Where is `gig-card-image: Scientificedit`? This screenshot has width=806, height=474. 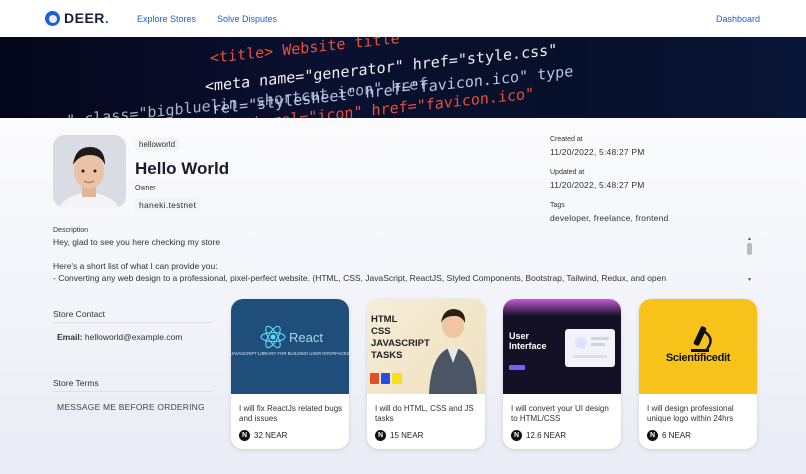
gig-card-image: Scientificedit is located at coordinates (698, 346).